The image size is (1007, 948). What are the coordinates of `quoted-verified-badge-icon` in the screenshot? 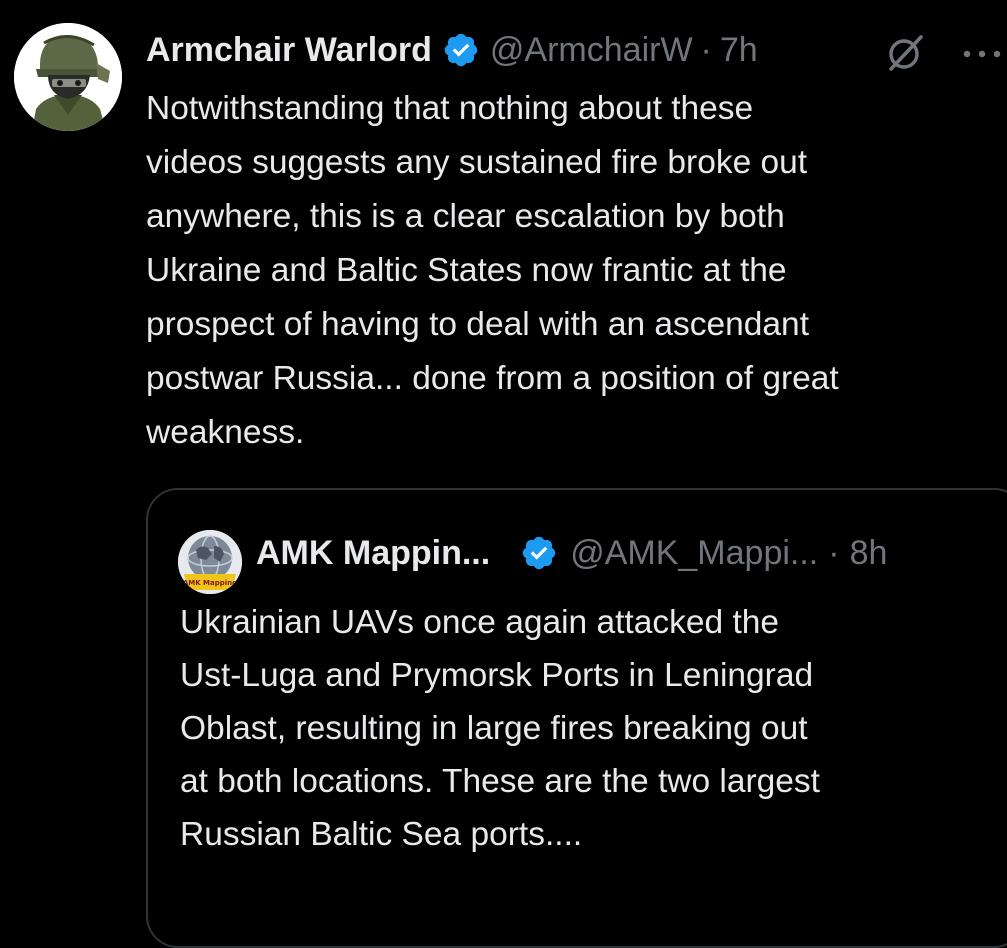 It's located at (539, 553).